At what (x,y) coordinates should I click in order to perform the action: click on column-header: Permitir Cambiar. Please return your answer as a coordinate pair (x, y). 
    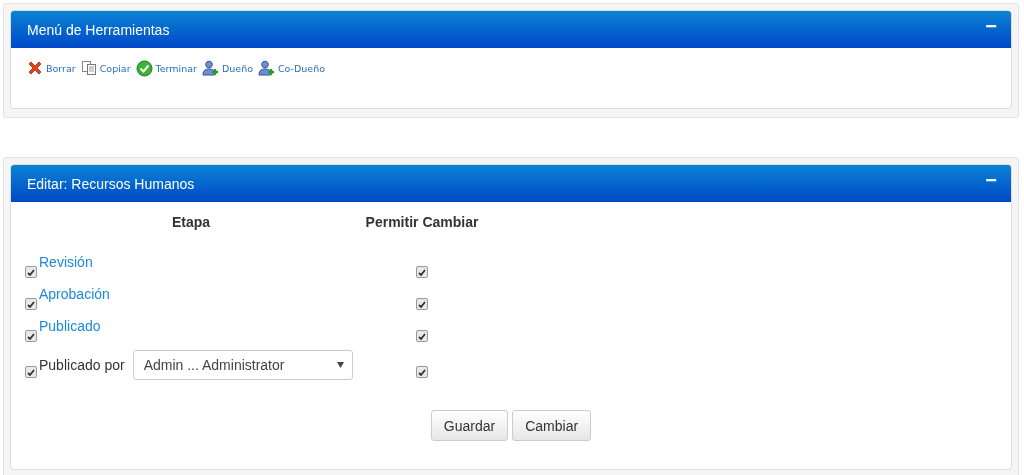
    Looking at the image, I should click on (422, 223).